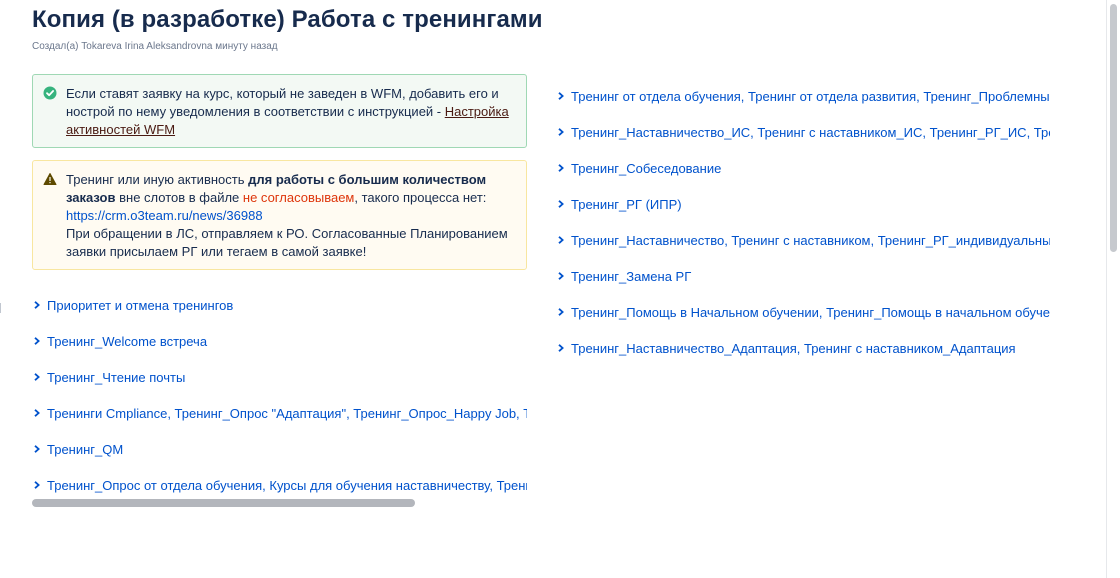 The height and width of the screenshot is (578, 1120). Describe the element at coordinates (179, 197) in the screenshot. I see `warning-text-2: вне слотов в файле` at that location.